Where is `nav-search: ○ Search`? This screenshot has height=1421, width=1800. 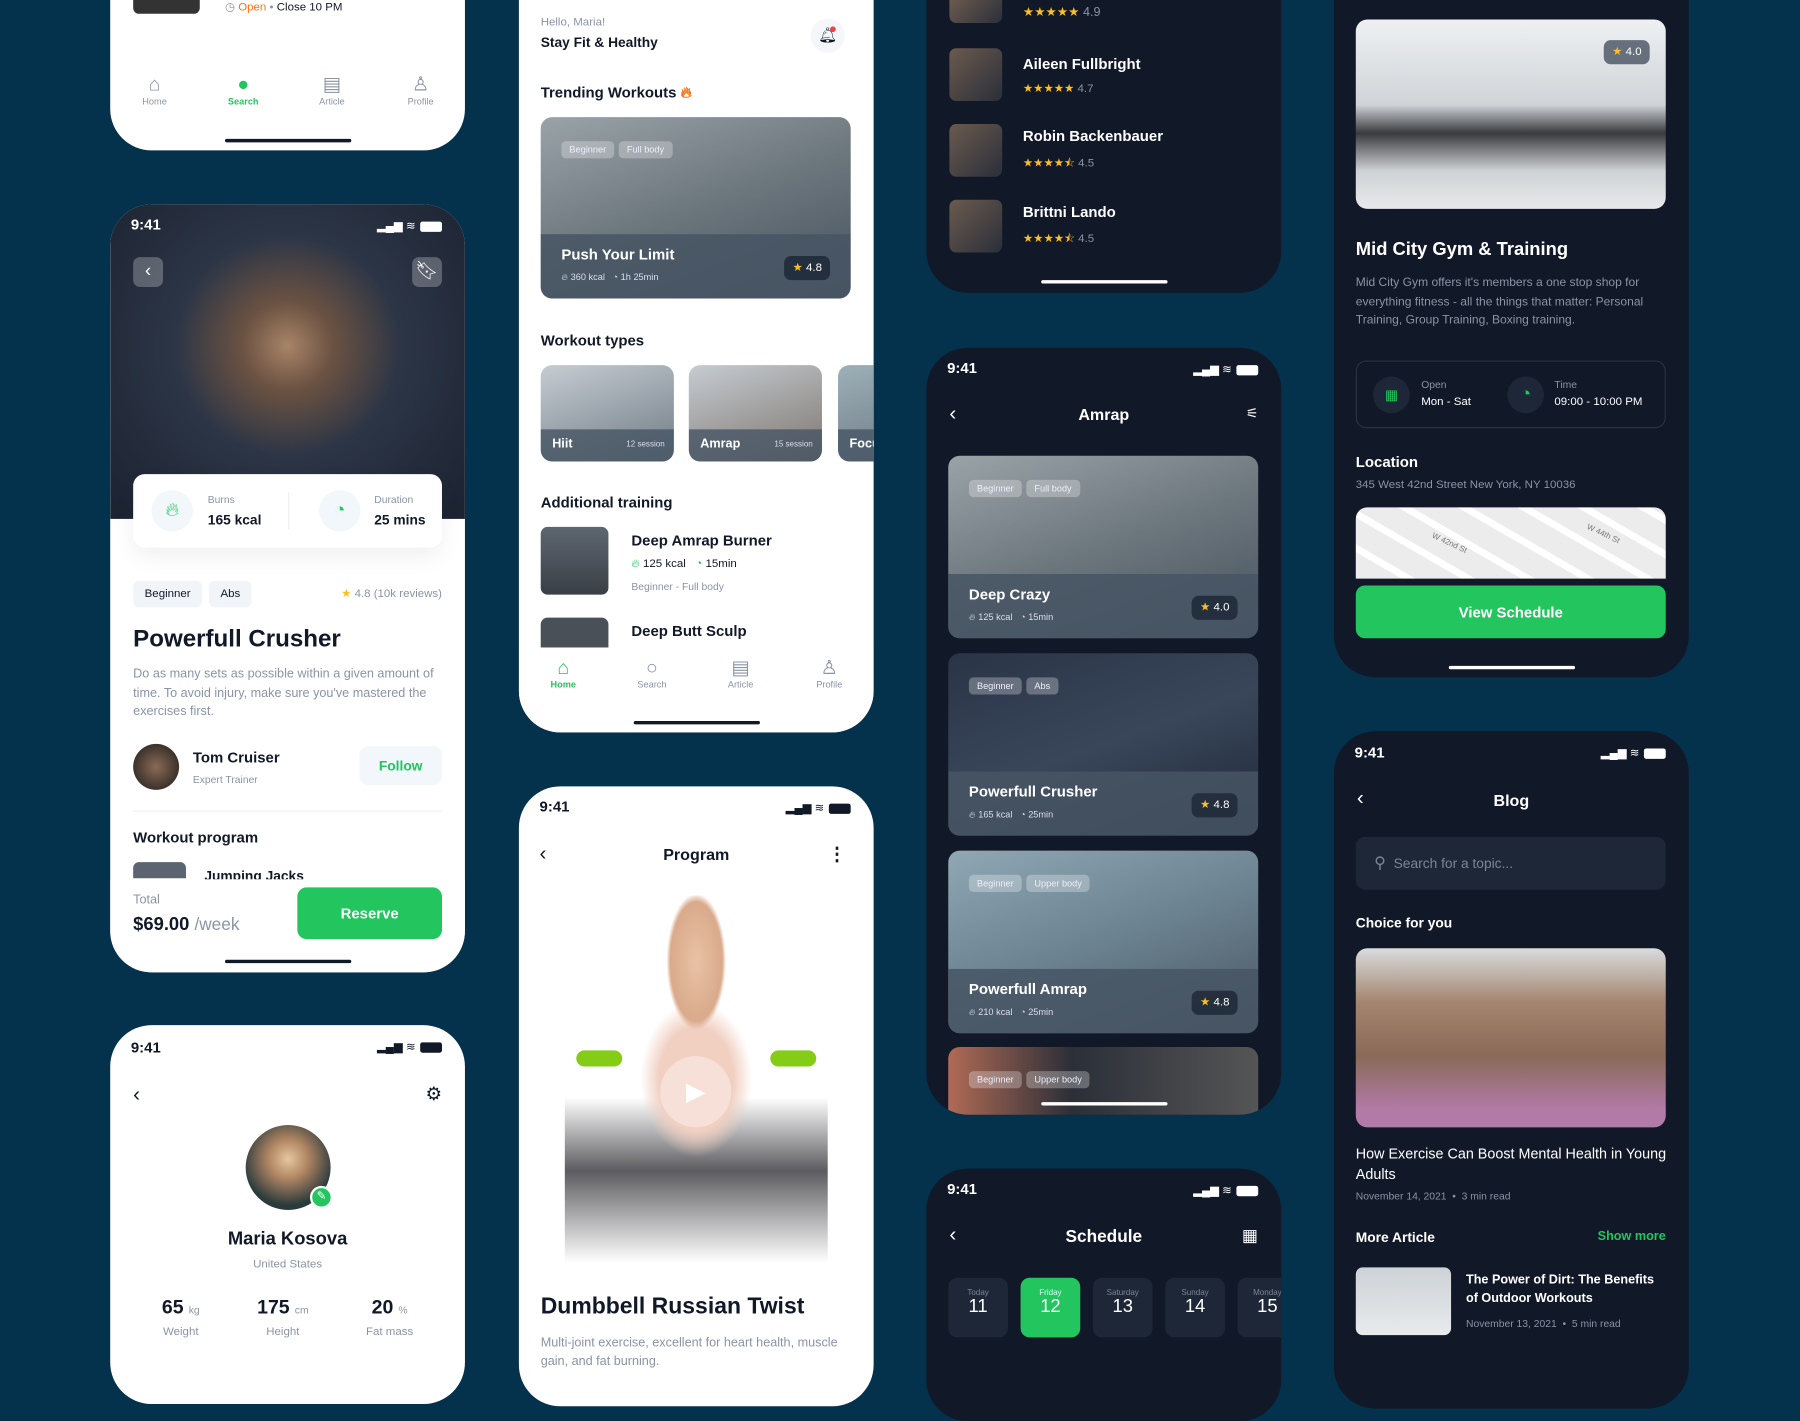 nav-search: ○ Search is located at coordinates (651, 673).